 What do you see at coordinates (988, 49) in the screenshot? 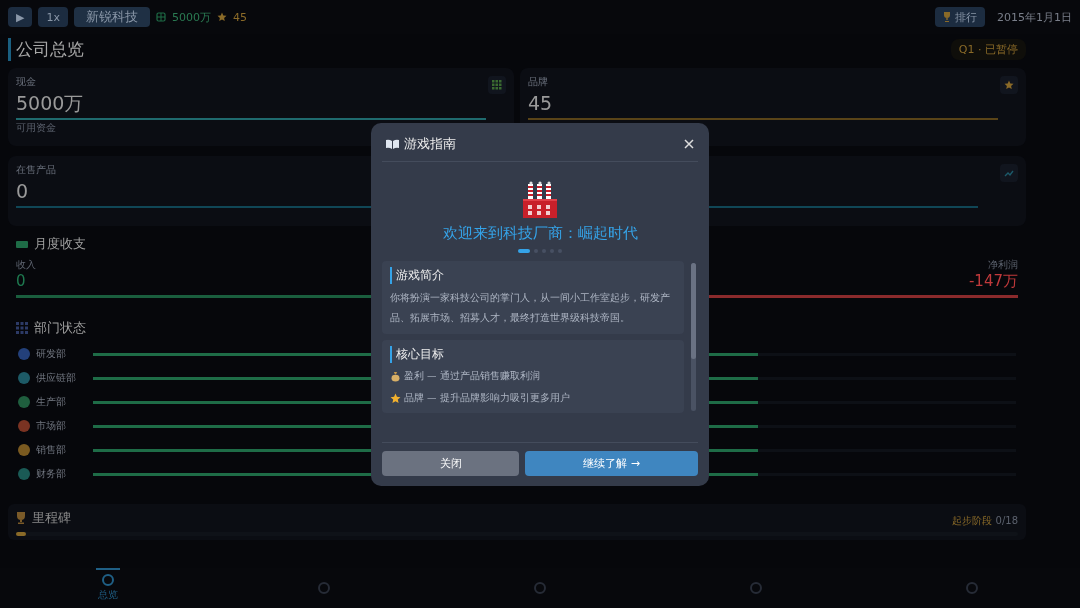
I see `status-badge: Q1 · 已暂停` at bounding box center [988, 49].